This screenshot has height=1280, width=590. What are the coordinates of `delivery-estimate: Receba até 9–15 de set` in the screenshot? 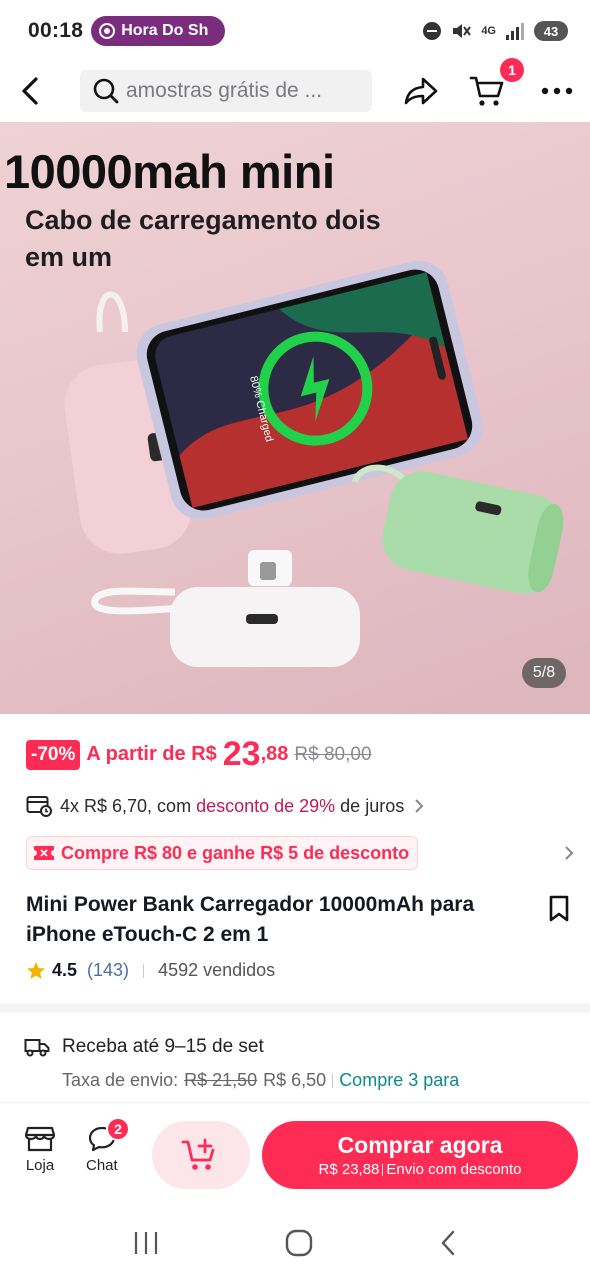 It's located at (163, 1046).